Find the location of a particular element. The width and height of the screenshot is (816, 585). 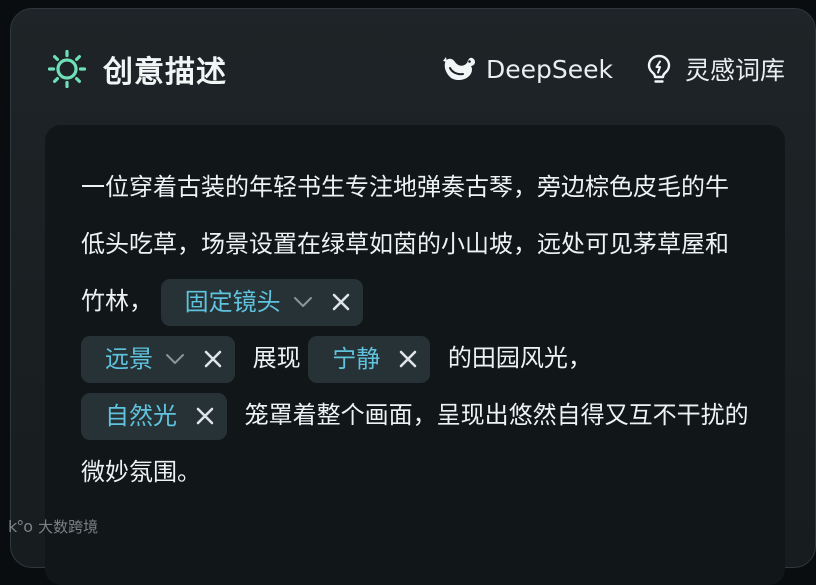

title-group: 创意描述 is located at coordinates (137, 69).